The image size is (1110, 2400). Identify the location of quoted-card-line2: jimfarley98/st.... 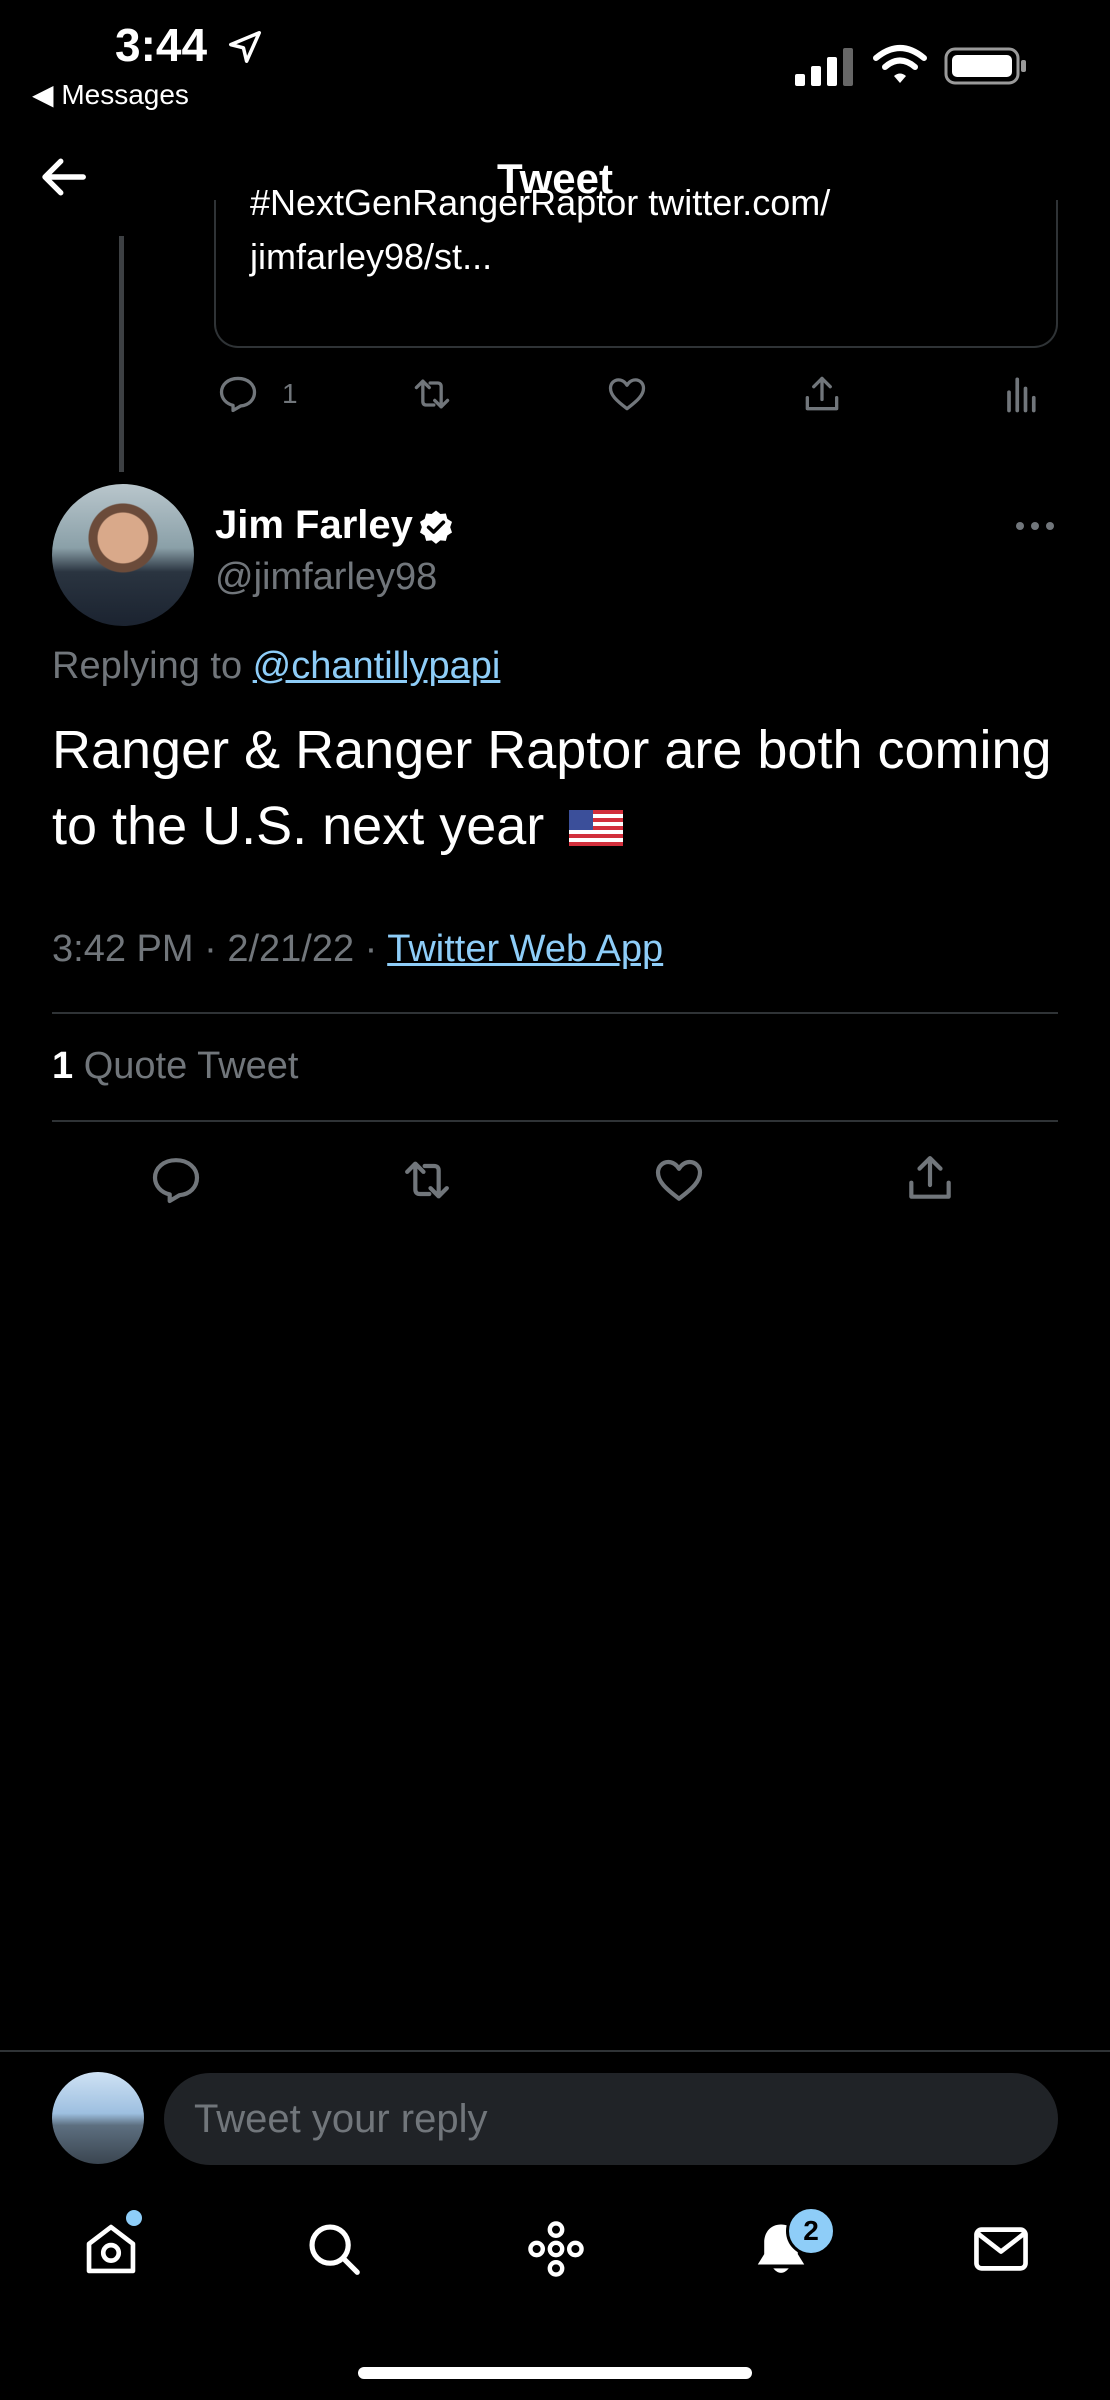
(371, 256).